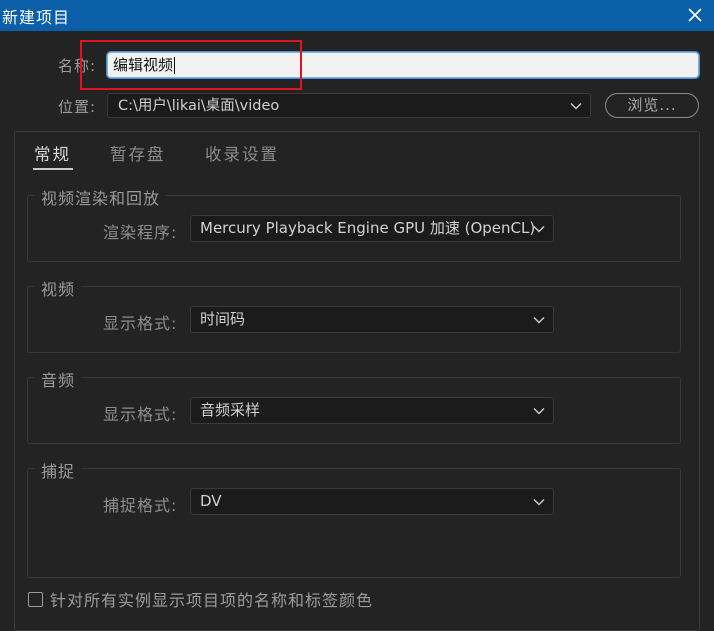  Describe the element at coordinates (140, 505) in the screenshot. I see `capture-format-label: 捕捉格式:` at that location.